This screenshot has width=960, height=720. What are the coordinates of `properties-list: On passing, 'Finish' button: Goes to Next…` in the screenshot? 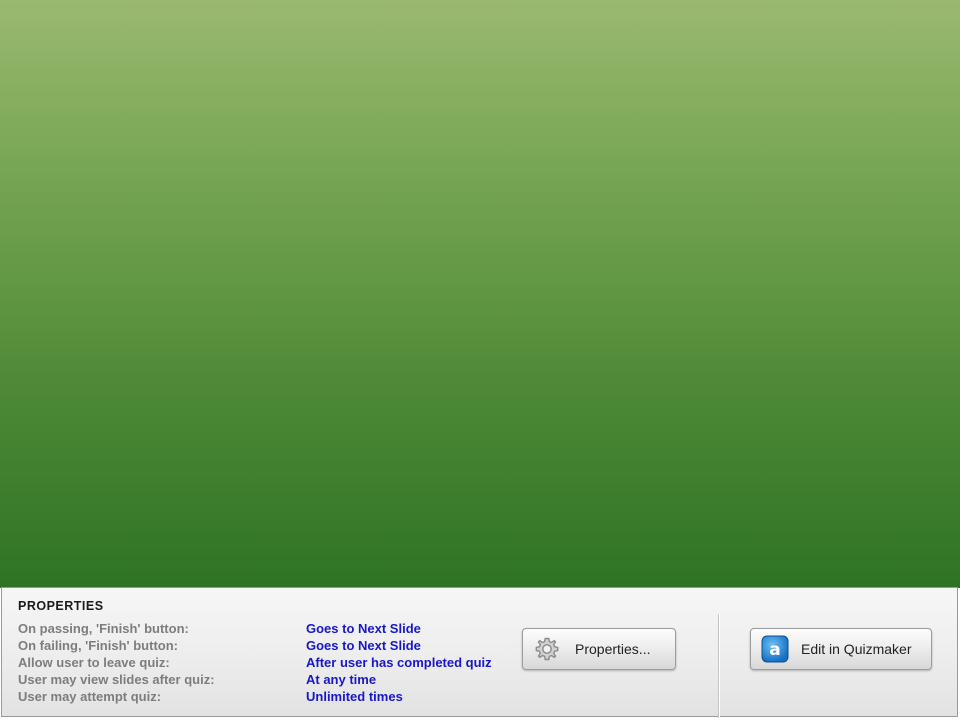 It's located at (255, 662).